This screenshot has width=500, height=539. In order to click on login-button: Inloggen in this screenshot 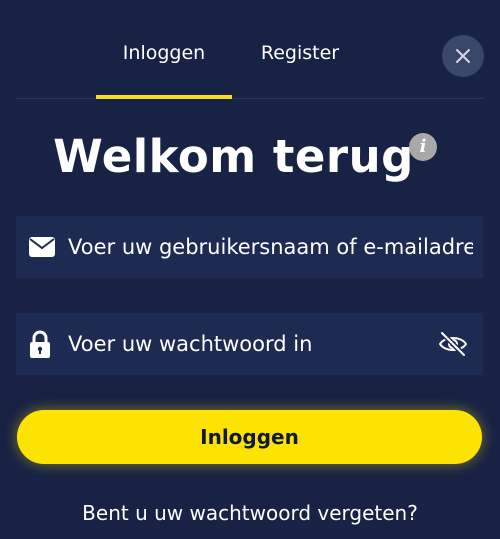, I will do `click(249, 437)`.